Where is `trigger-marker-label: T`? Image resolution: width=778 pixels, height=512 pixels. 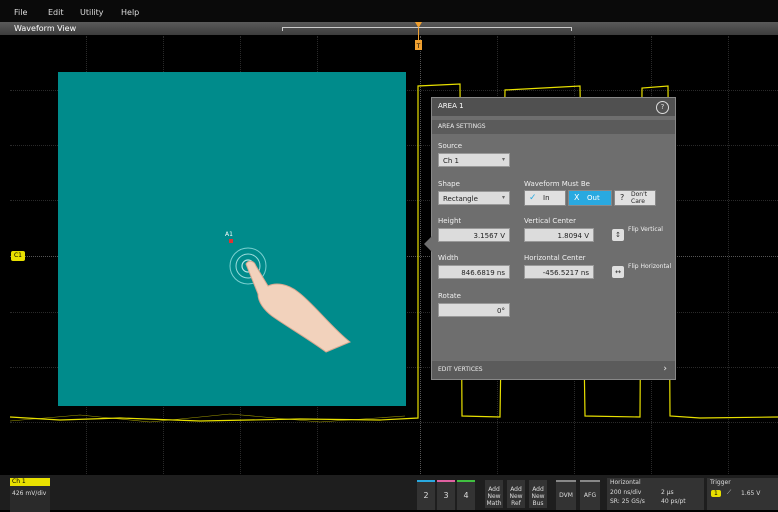 trigger-marker-label: T is located at coordinates (418, 46).